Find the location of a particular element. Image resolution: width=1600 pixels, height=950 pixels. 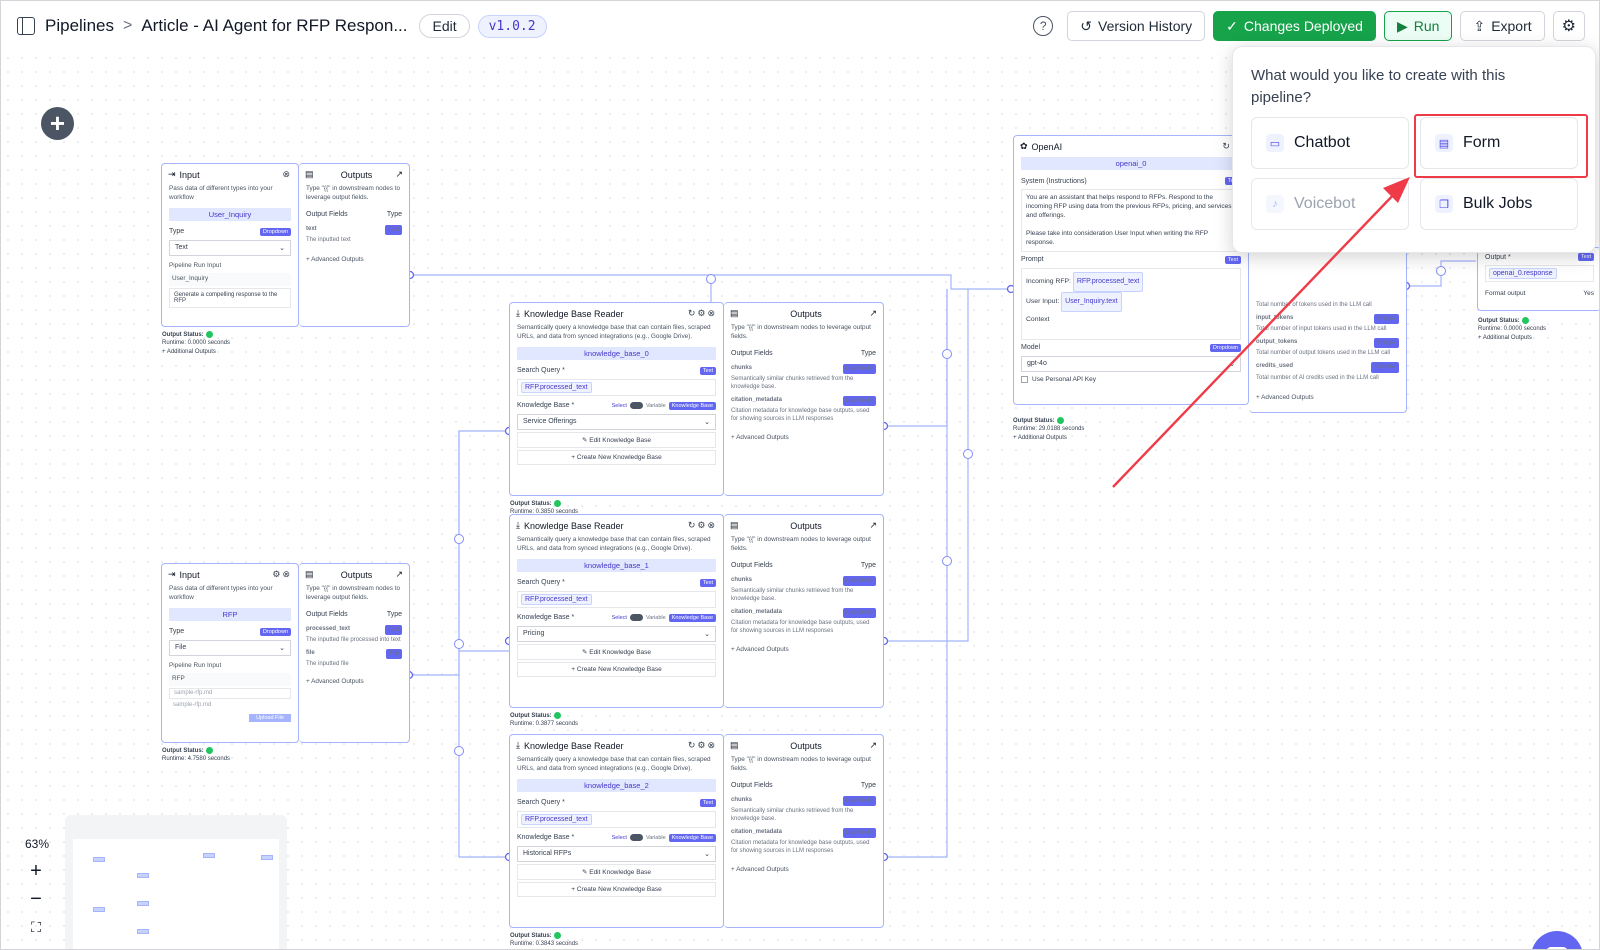

select-label: Select is located at coordinates (619, 617).